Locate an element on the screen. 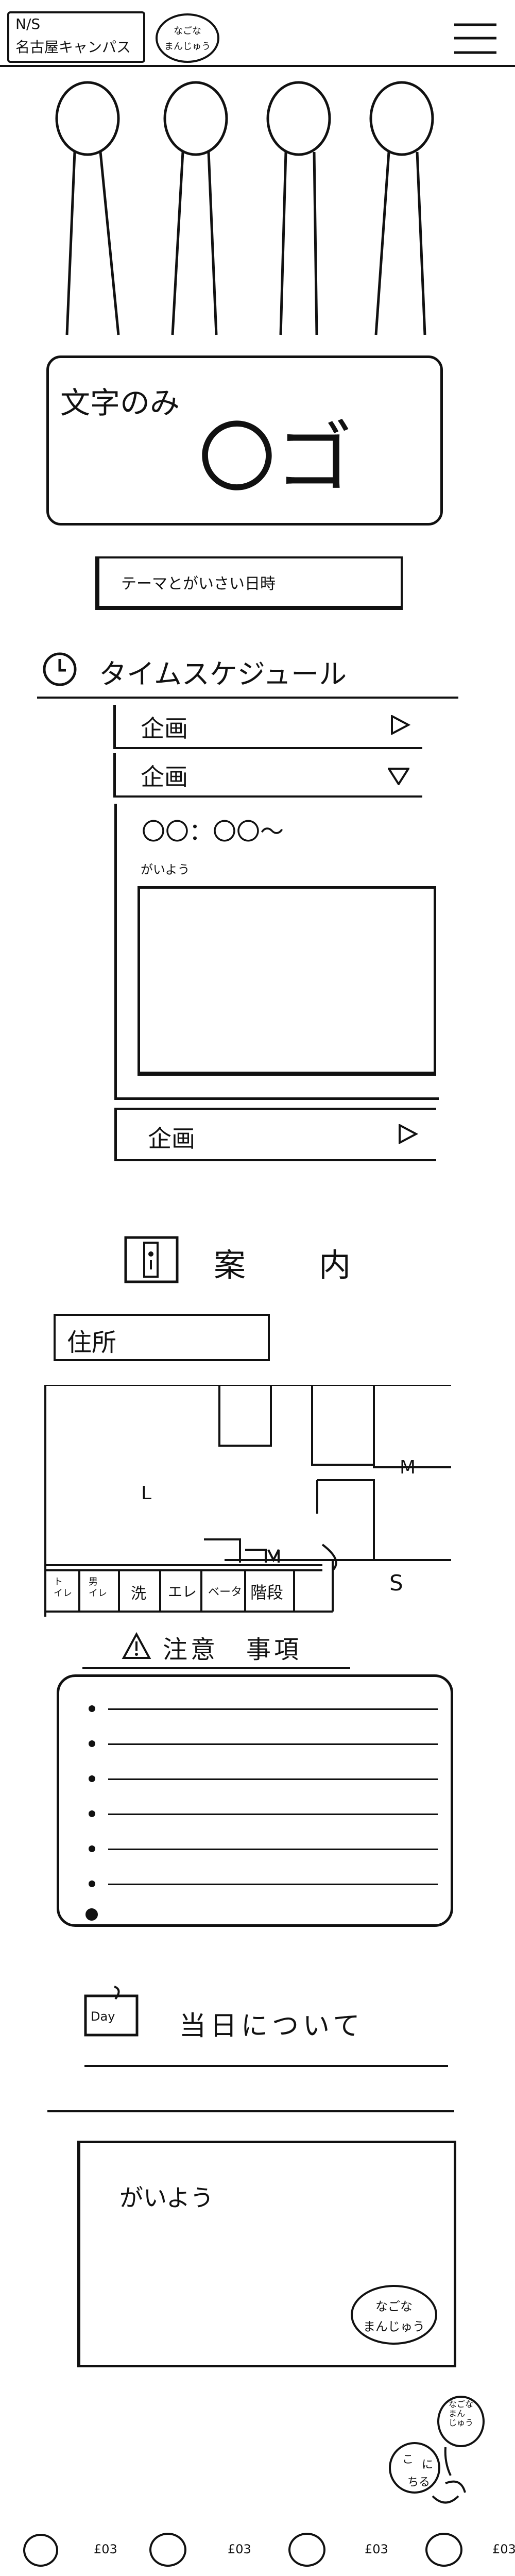 Image resolution: width=515 pixels, height=2576 pixels. triangle-down-icon is located at coordinates (399, 776).